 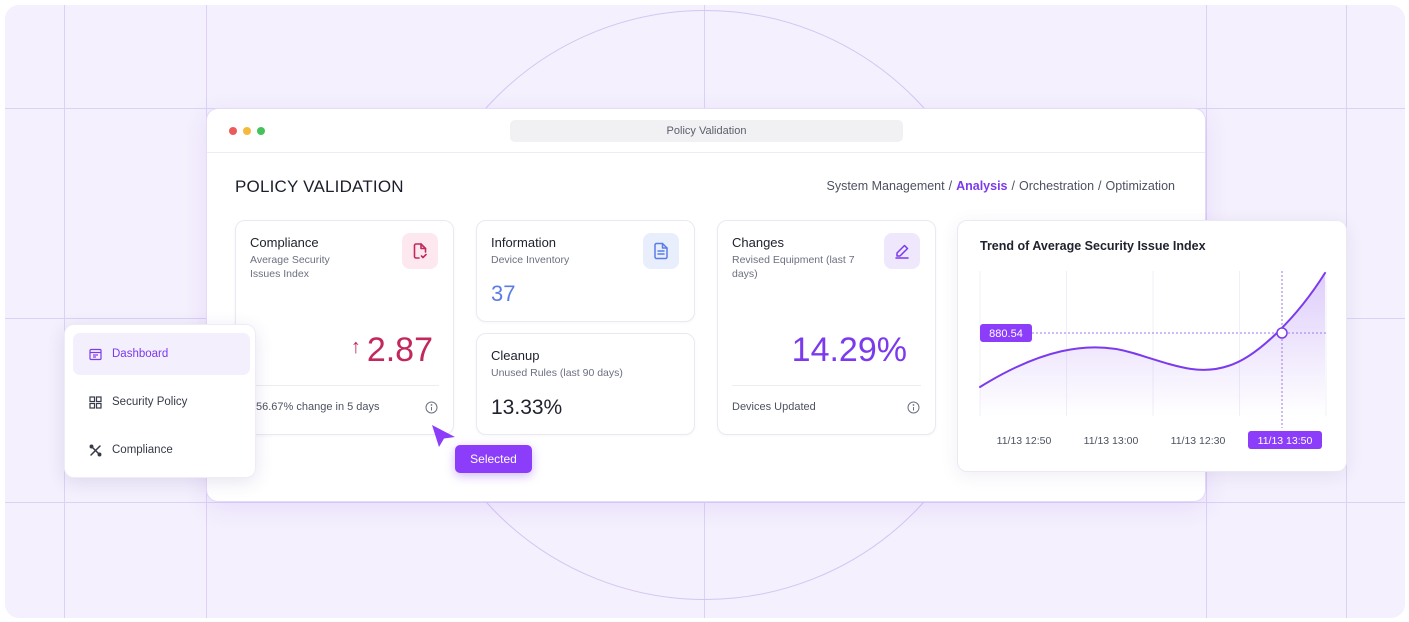 I want to click on x-tick-label: 11/13 13:00, so click(x=1111, y=441).